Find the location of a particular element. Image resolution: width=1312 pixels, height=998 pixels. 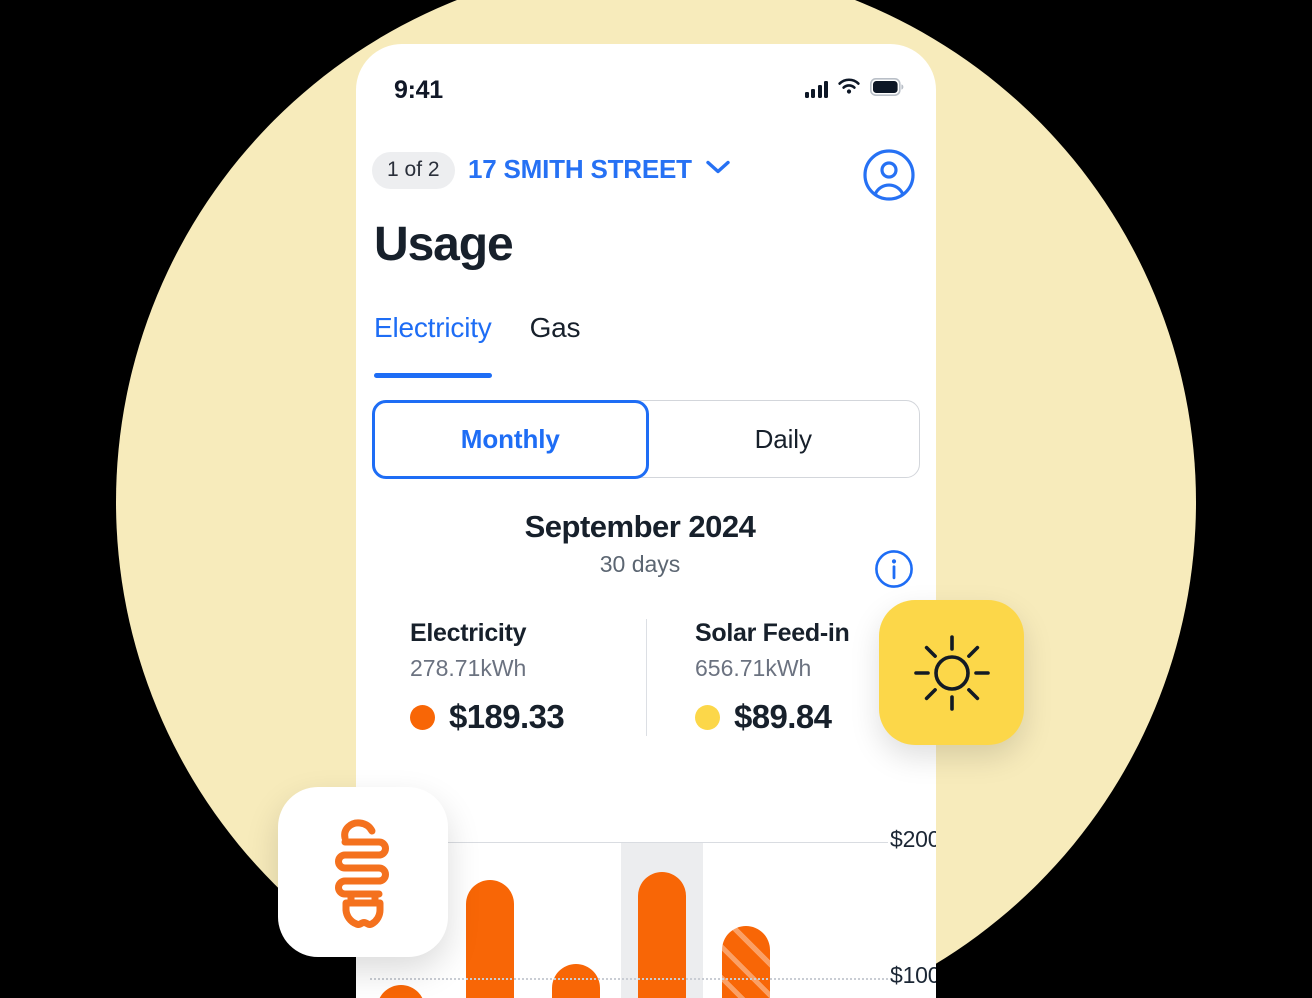

period-subtitle: 30 days is located at coordinates (640, 564).